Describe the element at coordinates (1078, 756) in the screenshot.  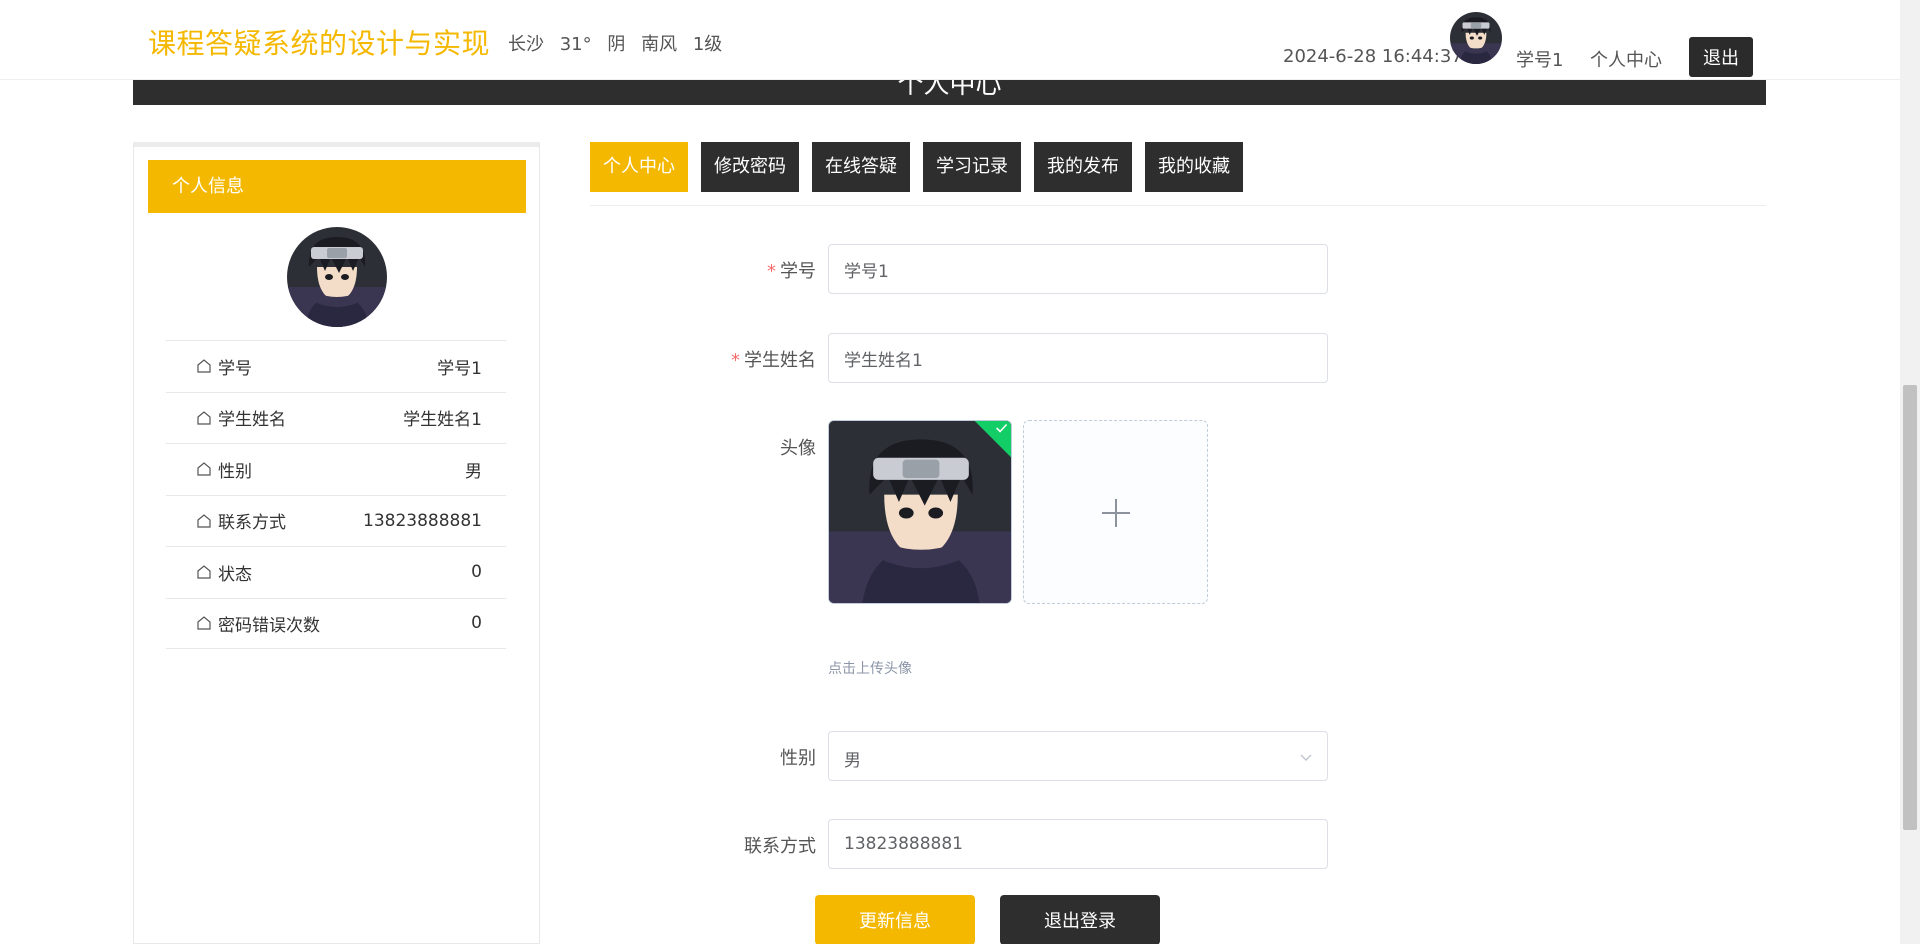
I see `gender-select: 男` at that location.